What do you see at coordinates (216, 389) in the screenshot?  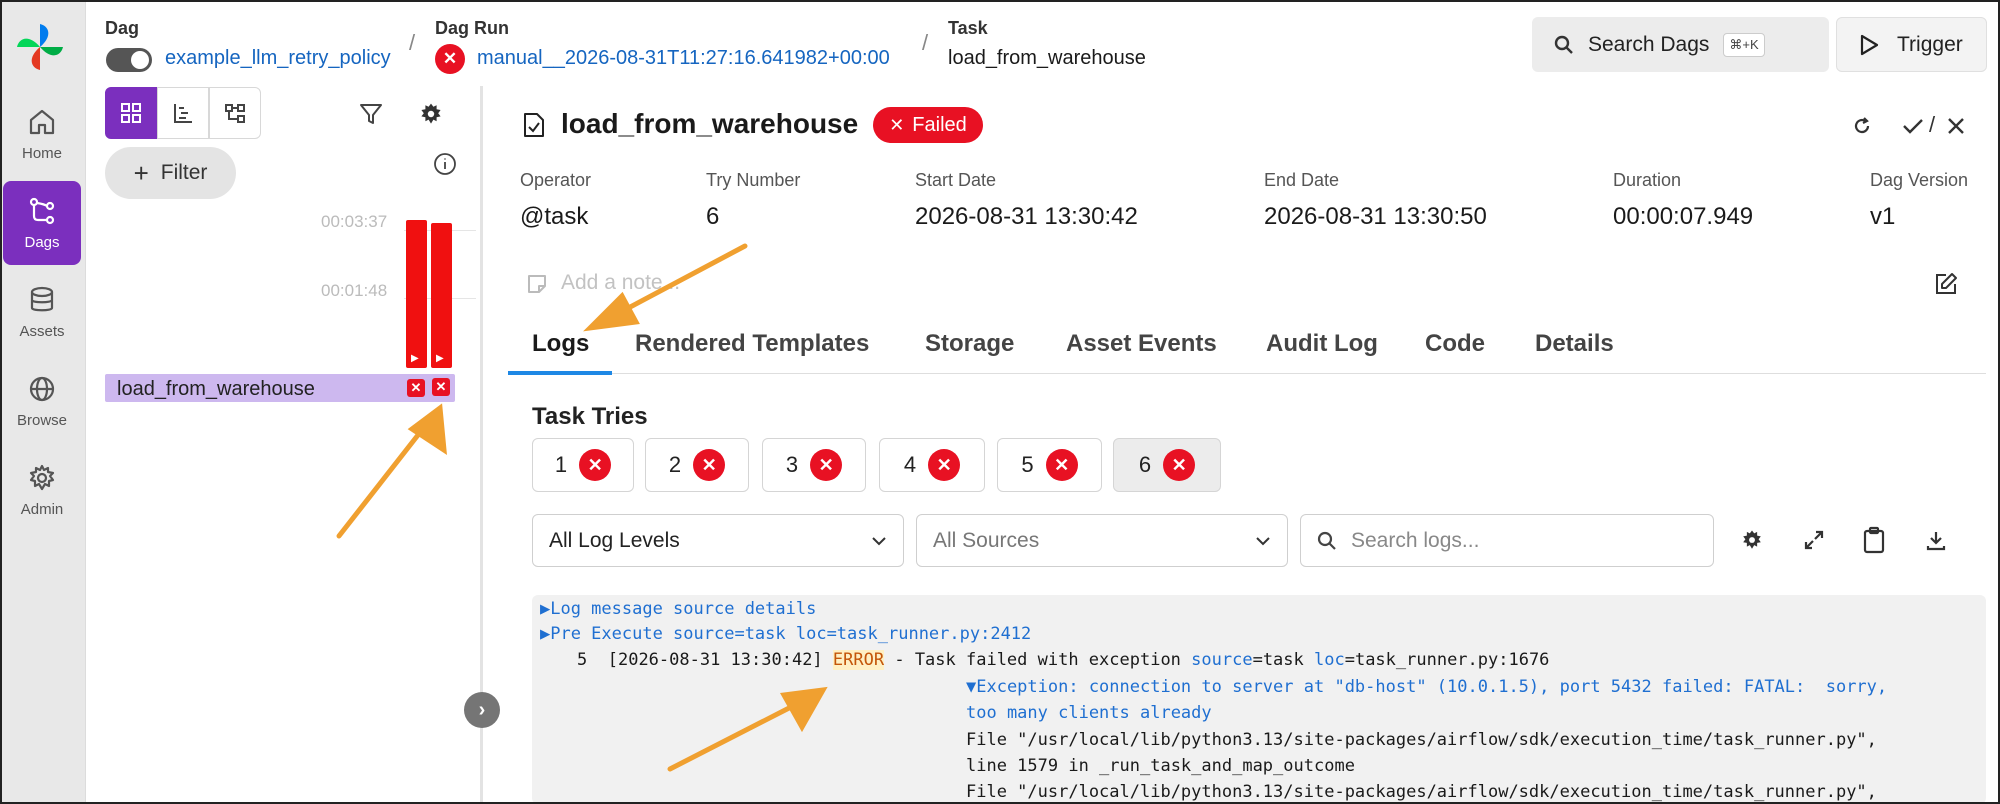 I see `task-row-label: load_from_warehouse` at bounding box center [216, 389].